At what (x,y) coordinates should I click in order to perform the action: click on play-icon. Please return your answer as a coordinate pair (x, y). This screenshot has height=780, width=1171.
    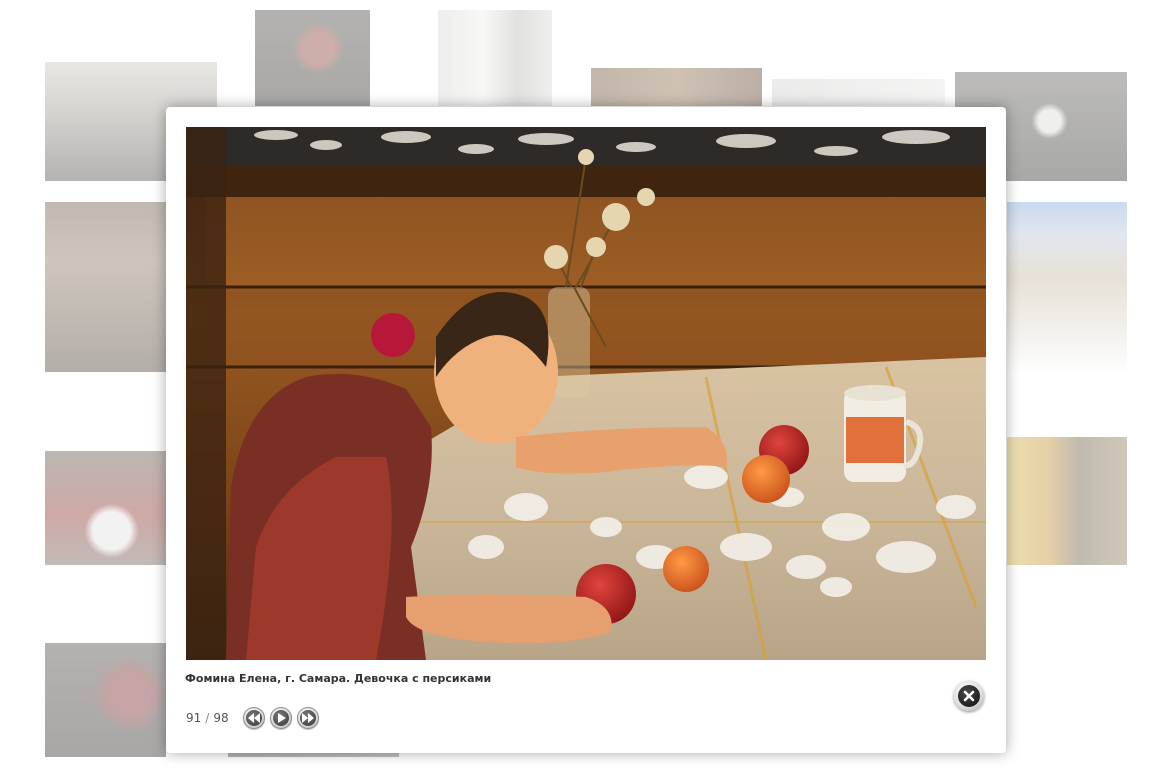
    Looking at the image, I should click on (281, 718).